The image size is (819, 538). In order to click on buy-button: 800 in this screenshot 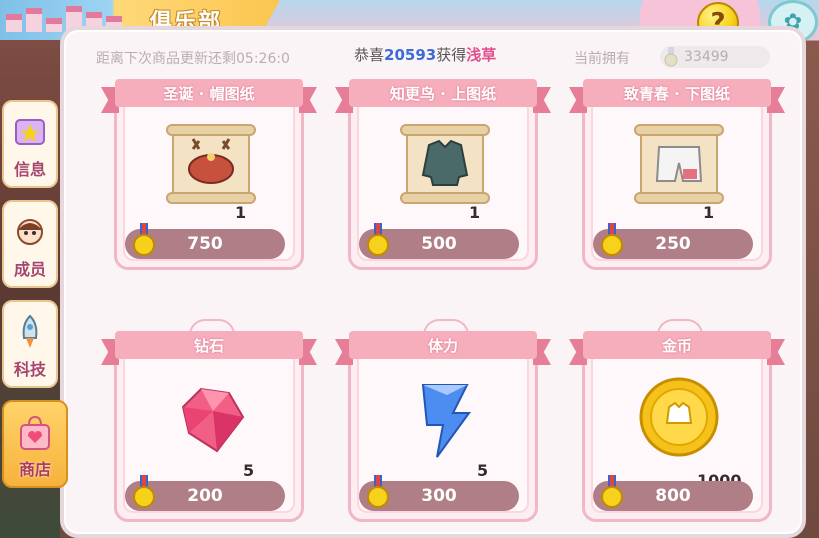, I will do `click(673, 493)`.